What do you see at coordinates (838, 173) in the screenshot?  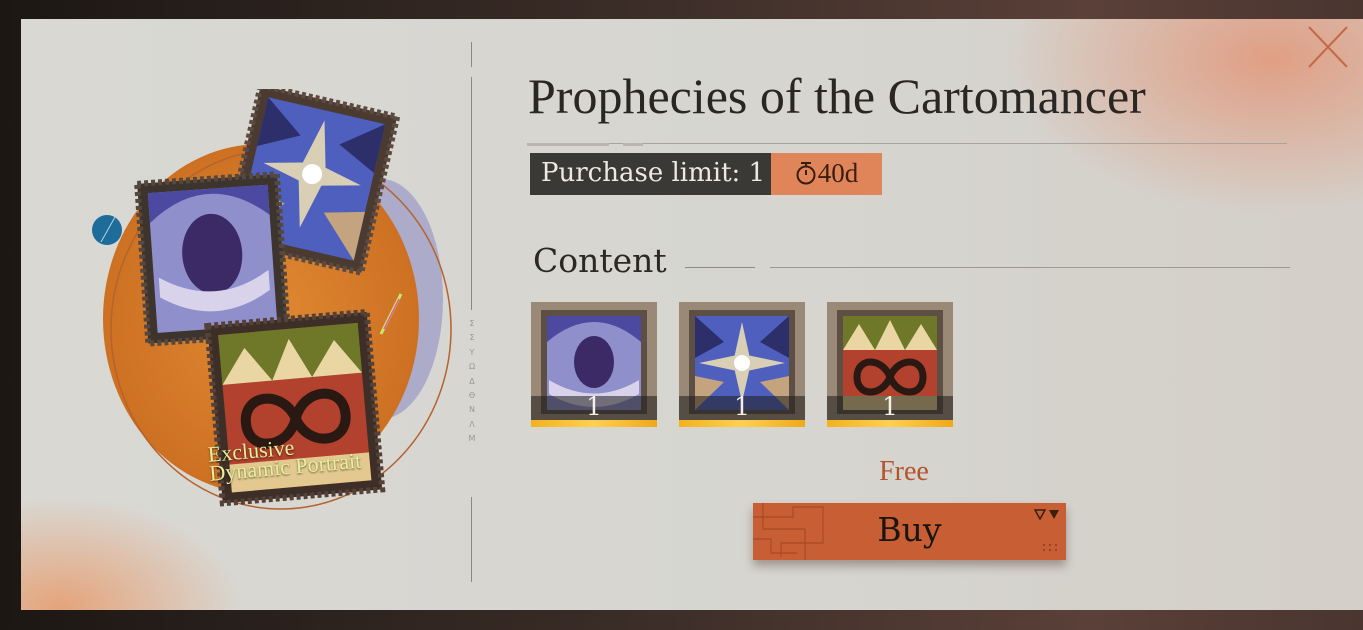 I see `timer-value: 40d` at bounding box center [838, 173].